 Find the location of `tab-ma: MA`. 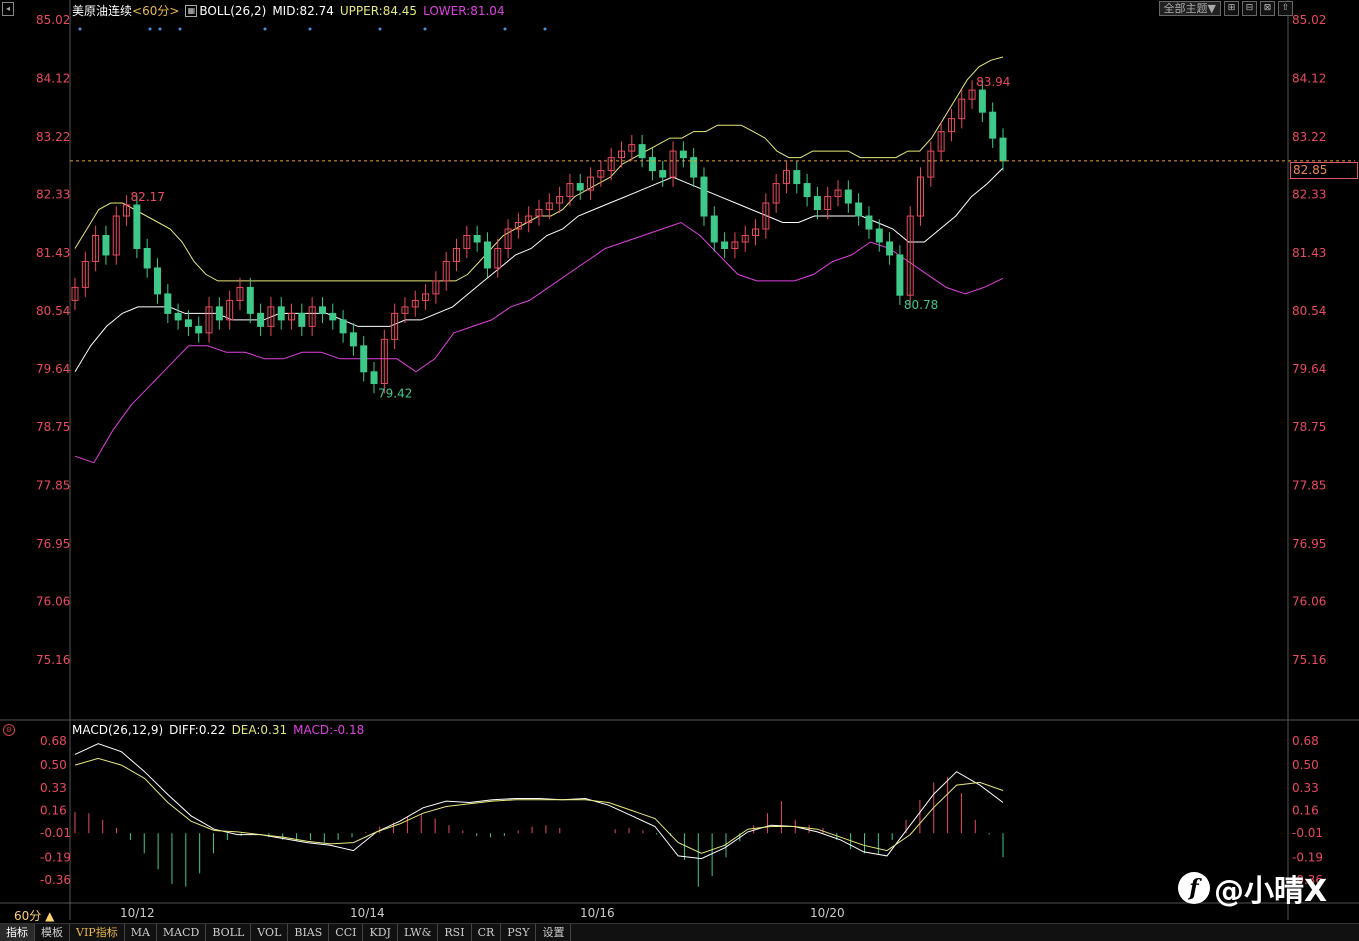

tab-ma: MA is located at coordinates (141, 932).